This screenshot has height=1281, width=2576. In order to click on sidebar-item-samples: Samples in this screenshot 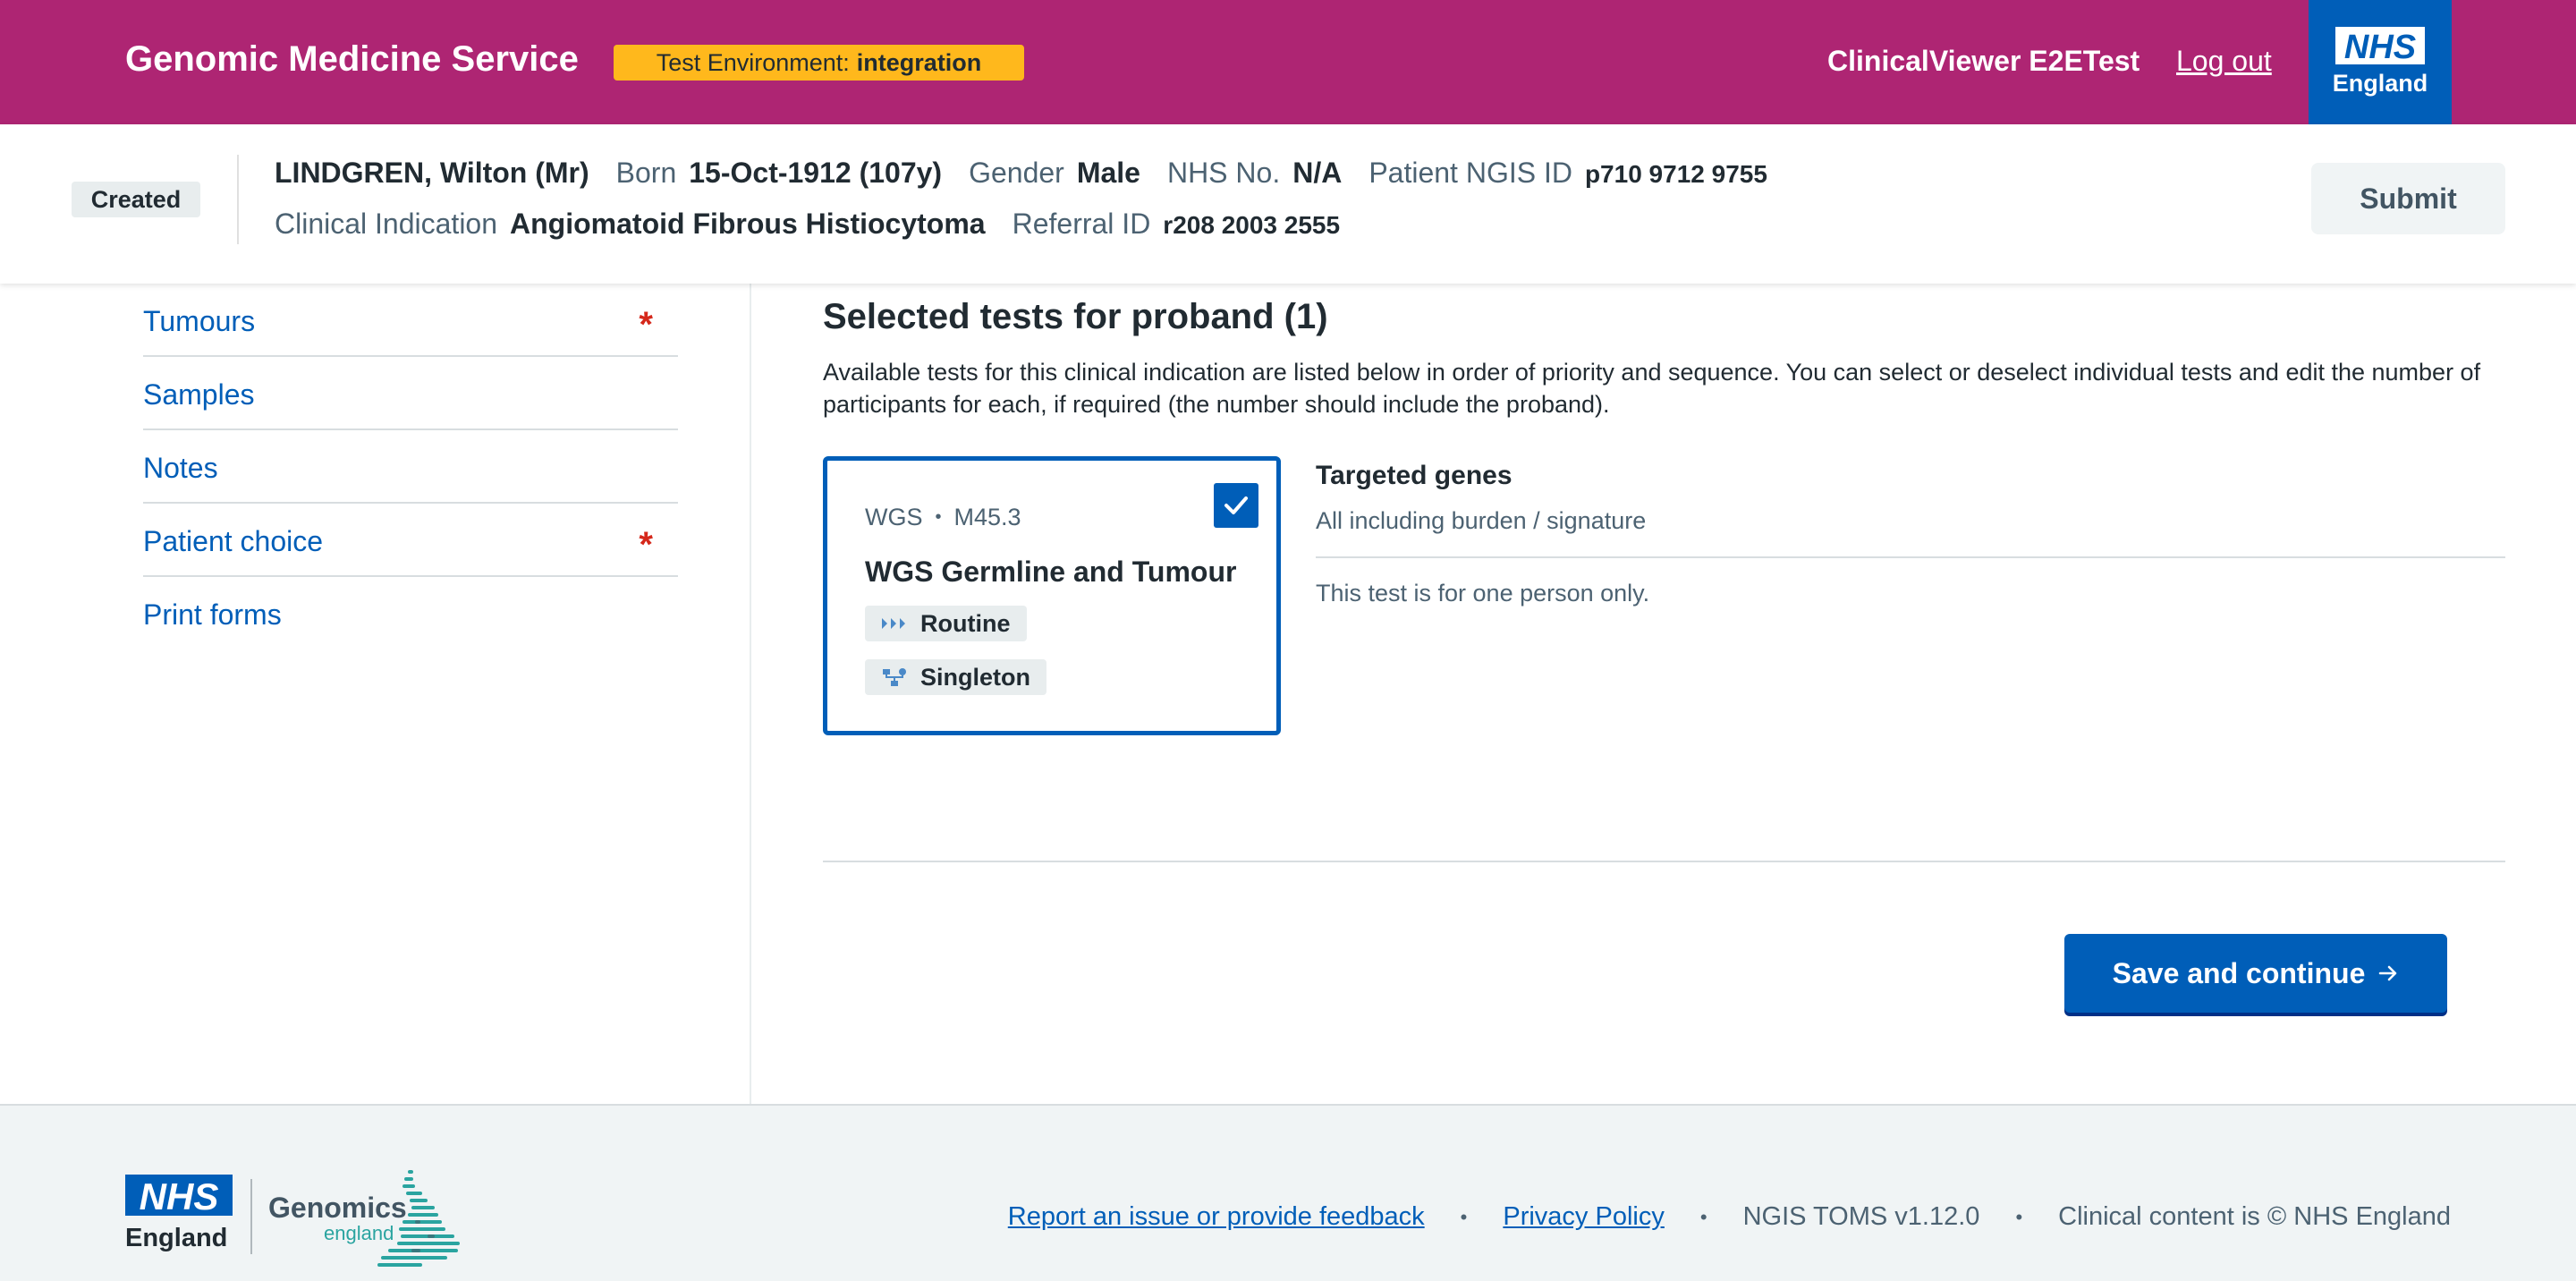, I will do `click(410, 393)`.